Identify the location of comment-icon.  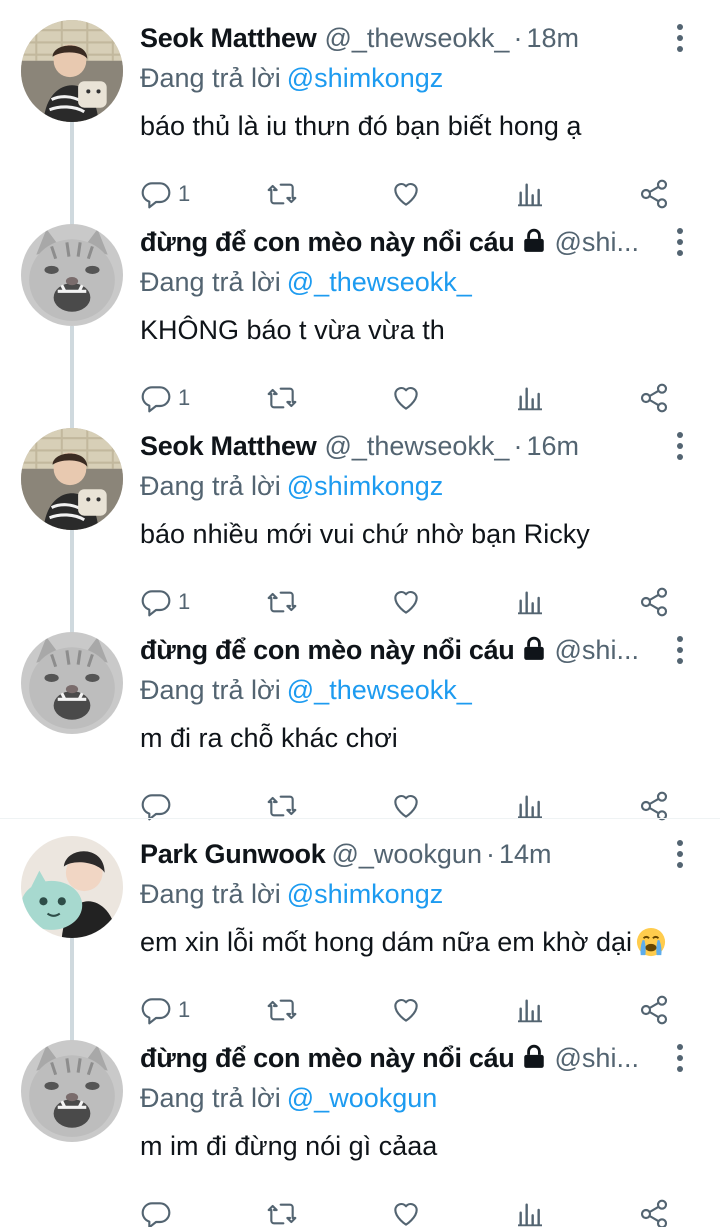
(156, 398).